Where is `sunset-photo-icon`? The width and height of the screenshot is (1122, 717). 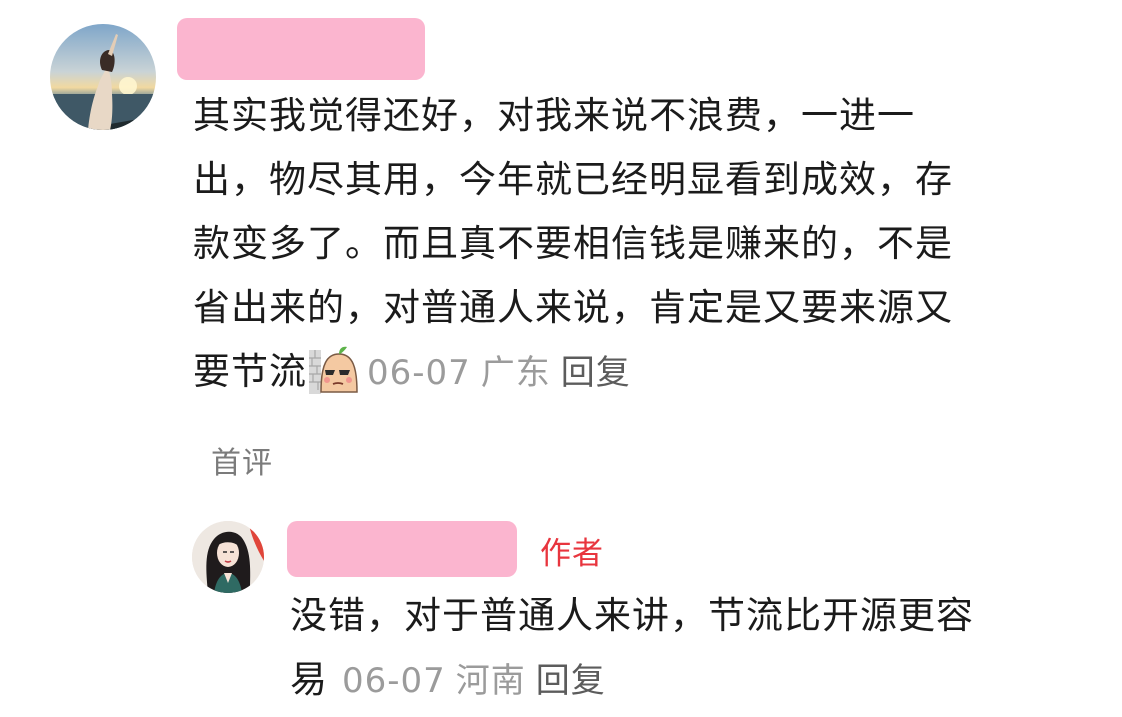 sunset-photo-icon is located at coordinates (103, 77).